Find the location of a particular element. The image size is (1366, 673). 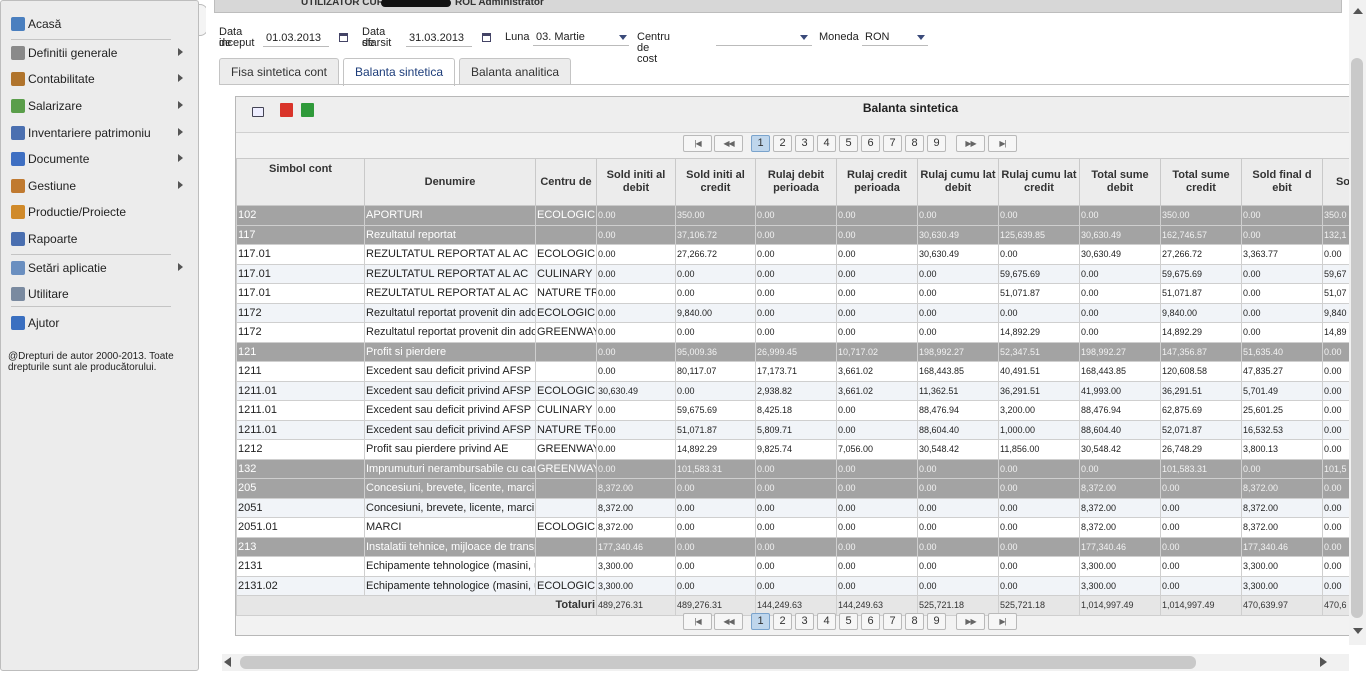

scroll-left-icon is located at coordinates (227, 662).